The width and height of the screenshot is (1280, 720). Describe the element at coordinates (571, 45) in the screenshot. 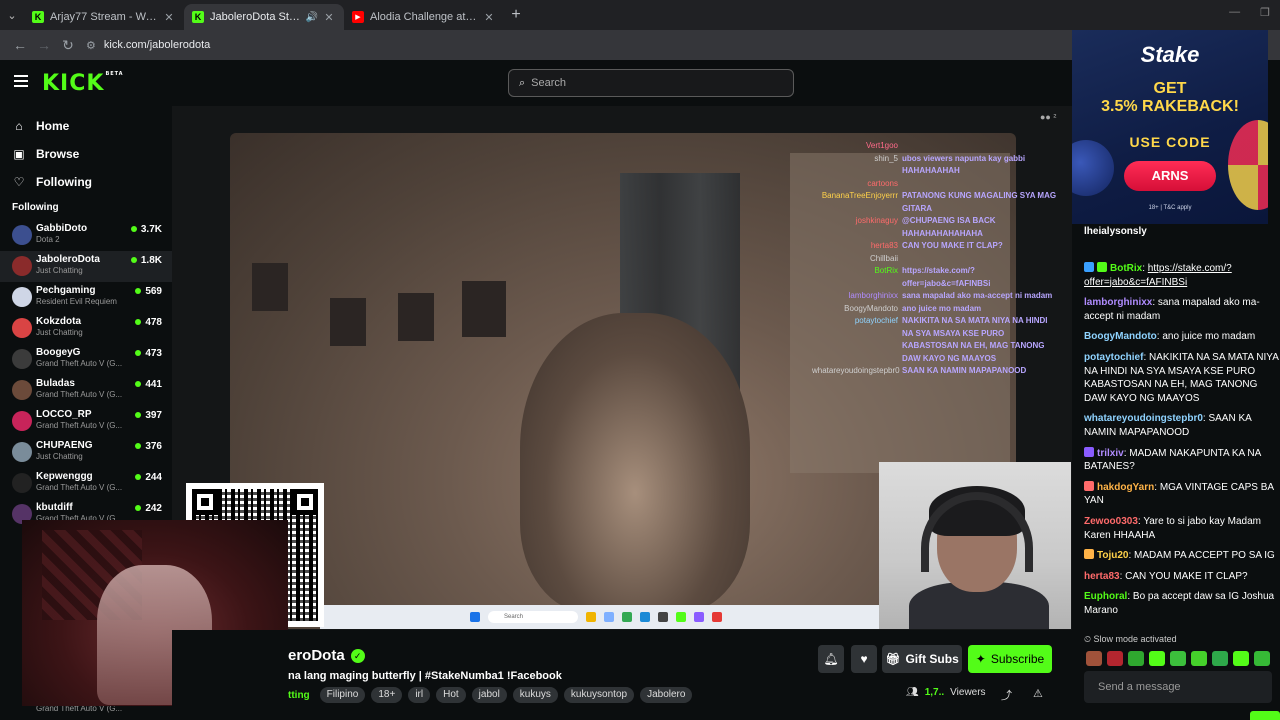

I see `url-field: ⚙ kick.com/jabolerodota` at that location.